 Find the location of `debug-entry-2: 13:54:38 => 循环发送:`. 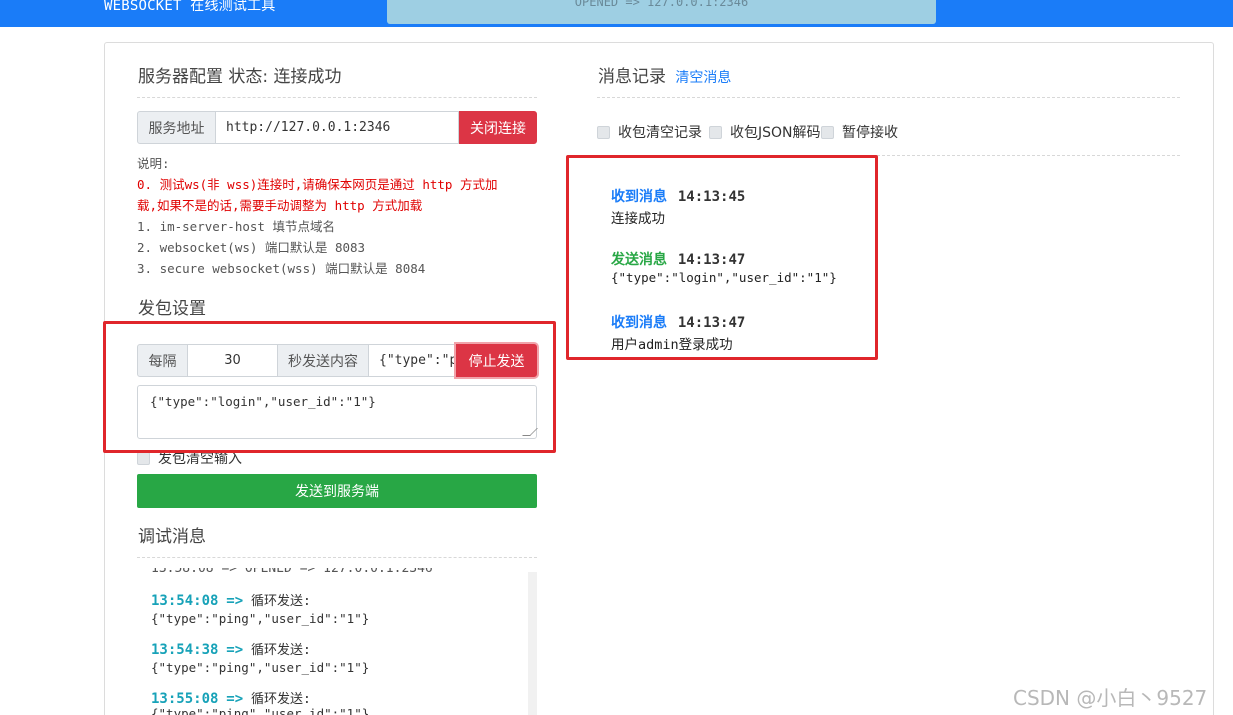

debug-entry-2: 13:54:38 => 循环发送: is located at coordinates (231, 648).